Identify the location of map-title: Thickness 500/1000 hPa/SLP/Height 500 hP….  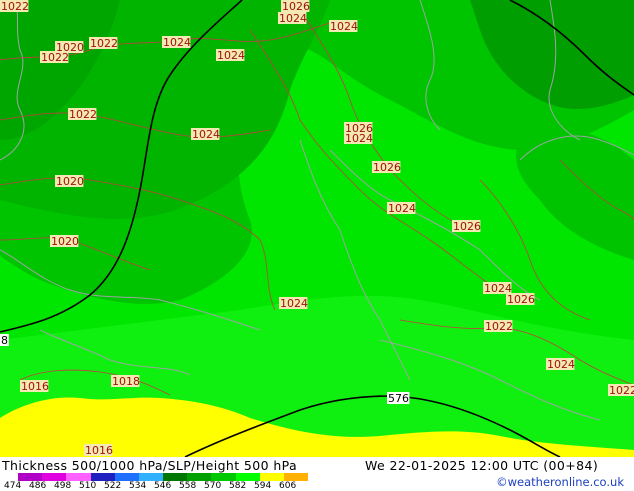
(150, 465).